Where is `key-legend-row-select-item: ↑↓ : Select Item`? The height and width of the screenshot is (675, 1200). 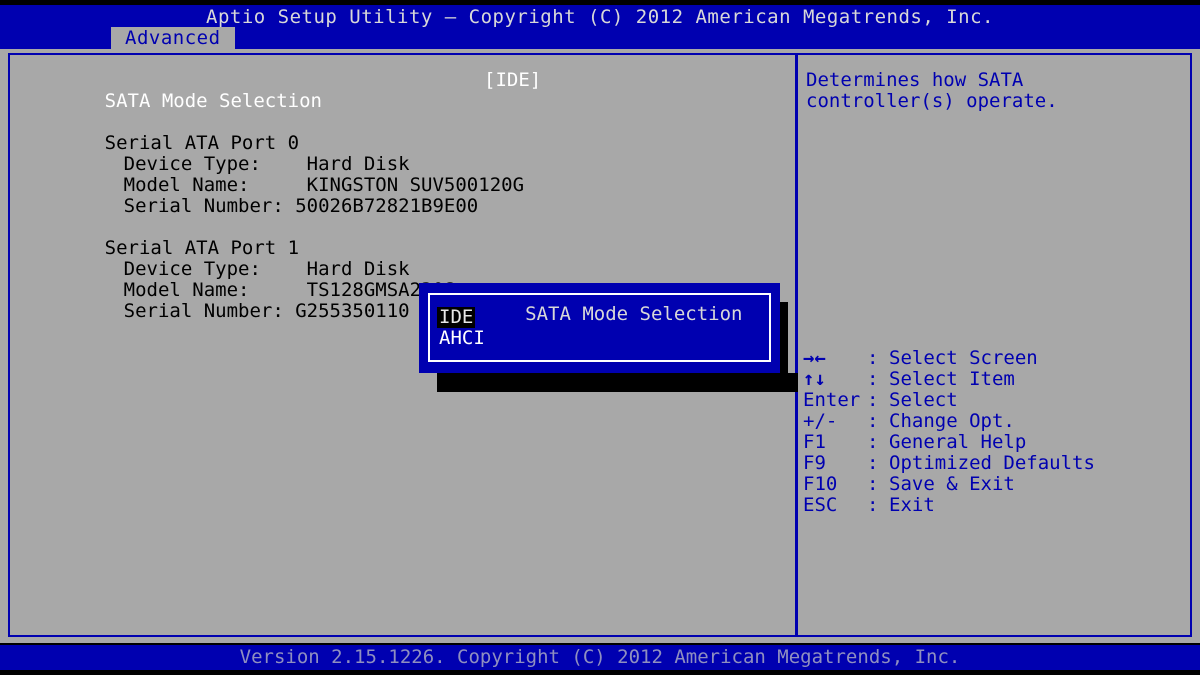
key-legend-row-select-item: ↑↓ : Select Item is located at coordinates (998, 379).